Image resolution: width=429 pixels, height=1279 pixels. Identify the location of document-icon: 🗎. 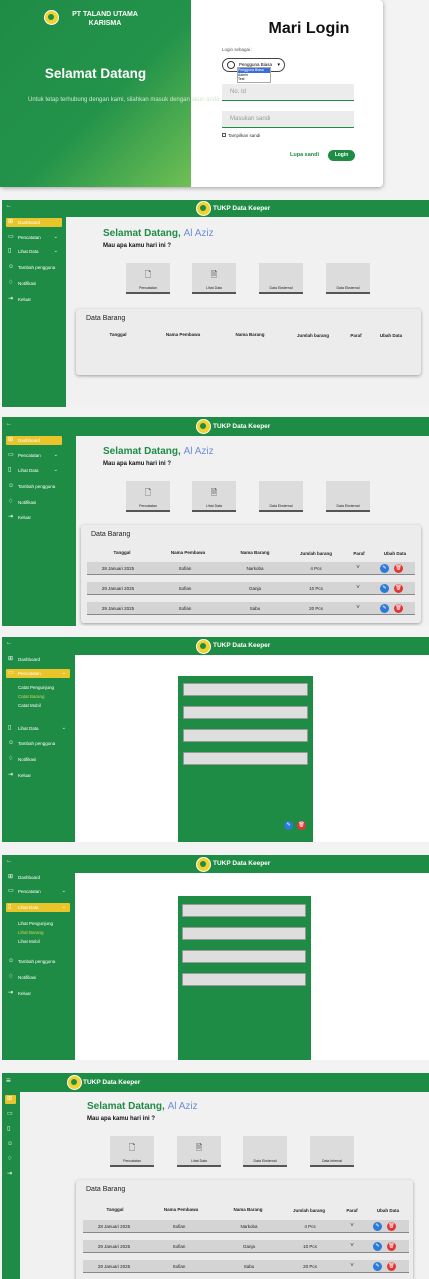
(199, 1147).